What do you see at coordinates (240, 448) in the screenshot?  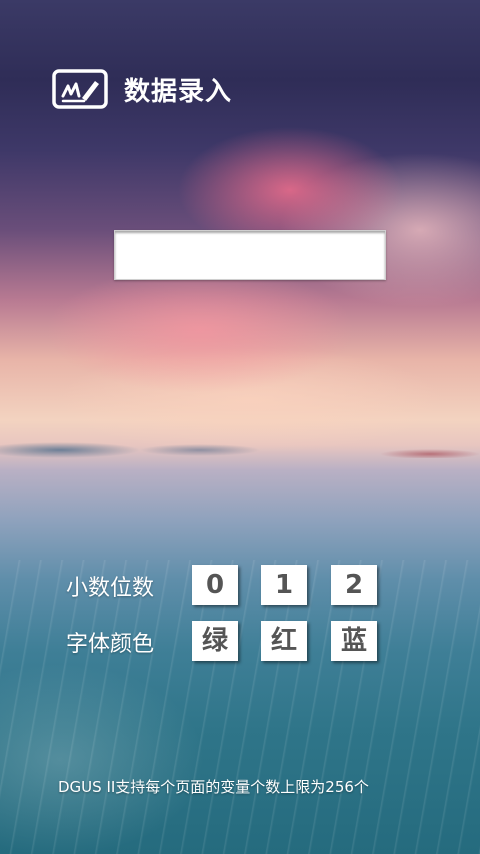 I see `background-horizon` at bounding box center [240, 448].